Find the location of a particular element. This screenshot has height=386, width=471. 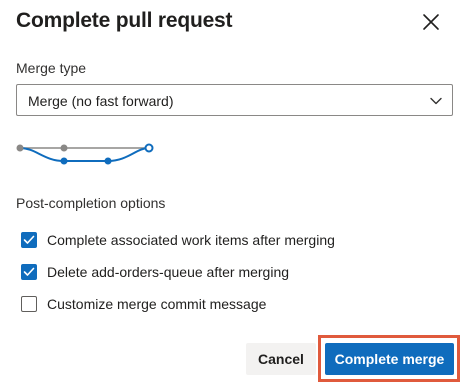

post-completion-options-label: Post-completion options is located at coordinates (91, 203).